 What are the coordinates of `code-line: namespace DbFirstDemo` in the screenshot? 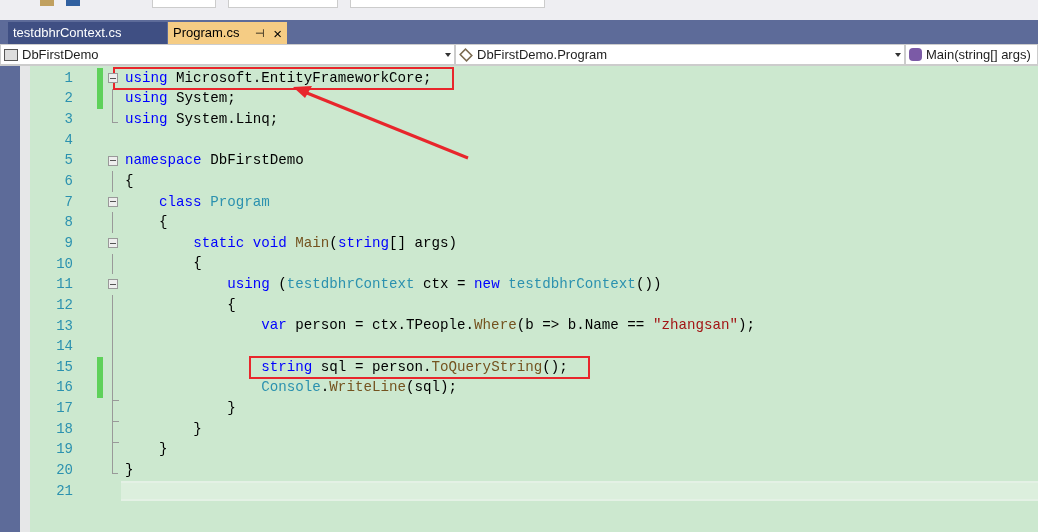 It's located at (214, 161).